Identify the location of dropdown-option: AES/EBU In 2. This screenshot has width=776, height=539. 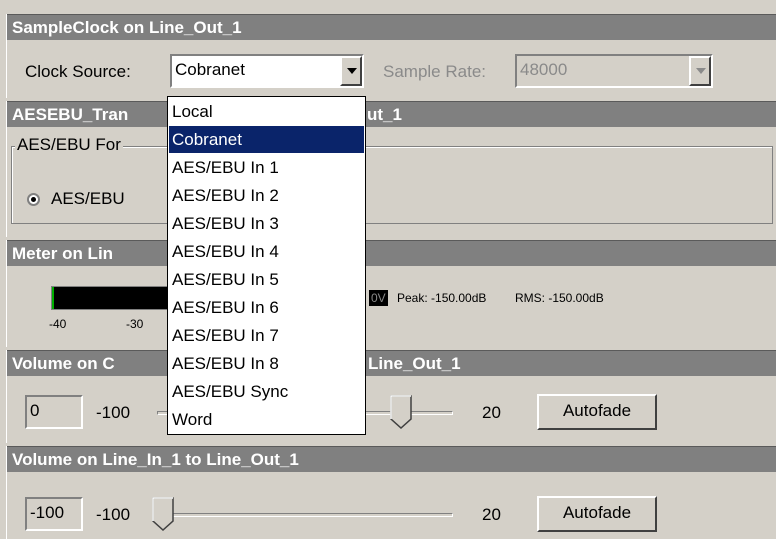
(266, 195).